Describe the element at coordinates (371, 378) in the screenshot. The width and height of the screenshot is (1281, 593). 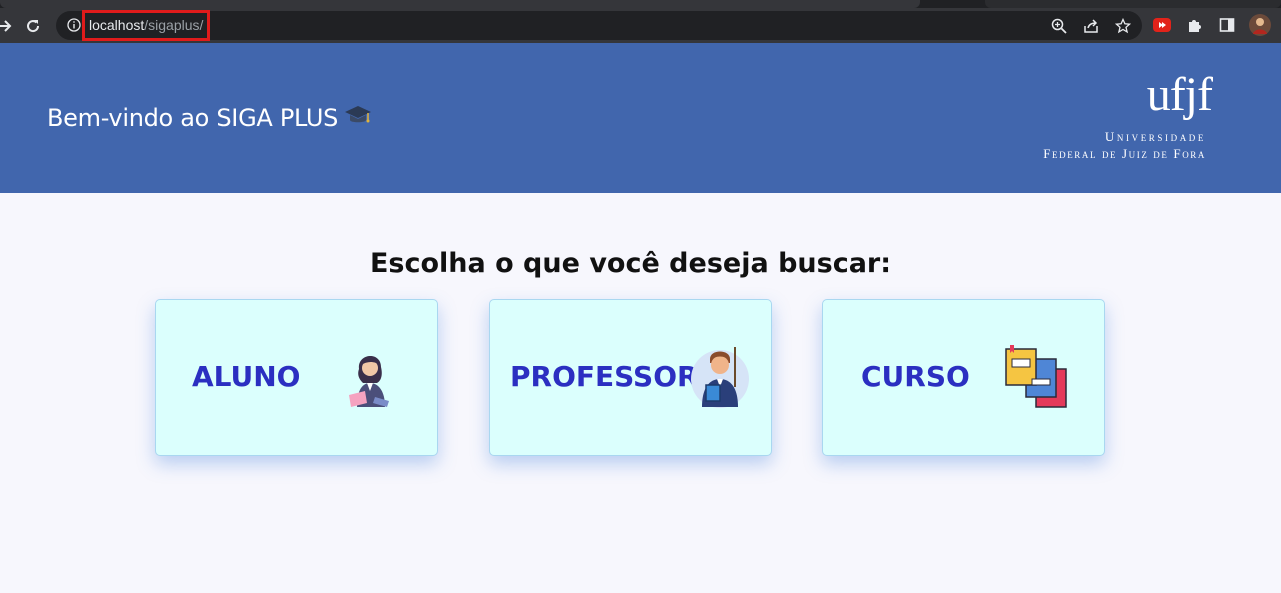
I see `student-icon` at that location.